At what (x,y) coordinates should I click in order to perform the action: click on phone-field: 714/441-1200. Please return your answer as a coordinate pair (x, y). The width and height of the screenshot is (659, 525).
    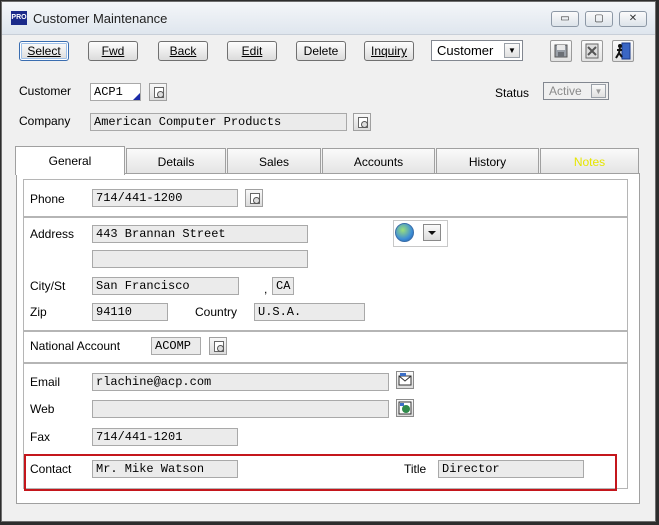
    Looking at the image, I should click on (165, 198).